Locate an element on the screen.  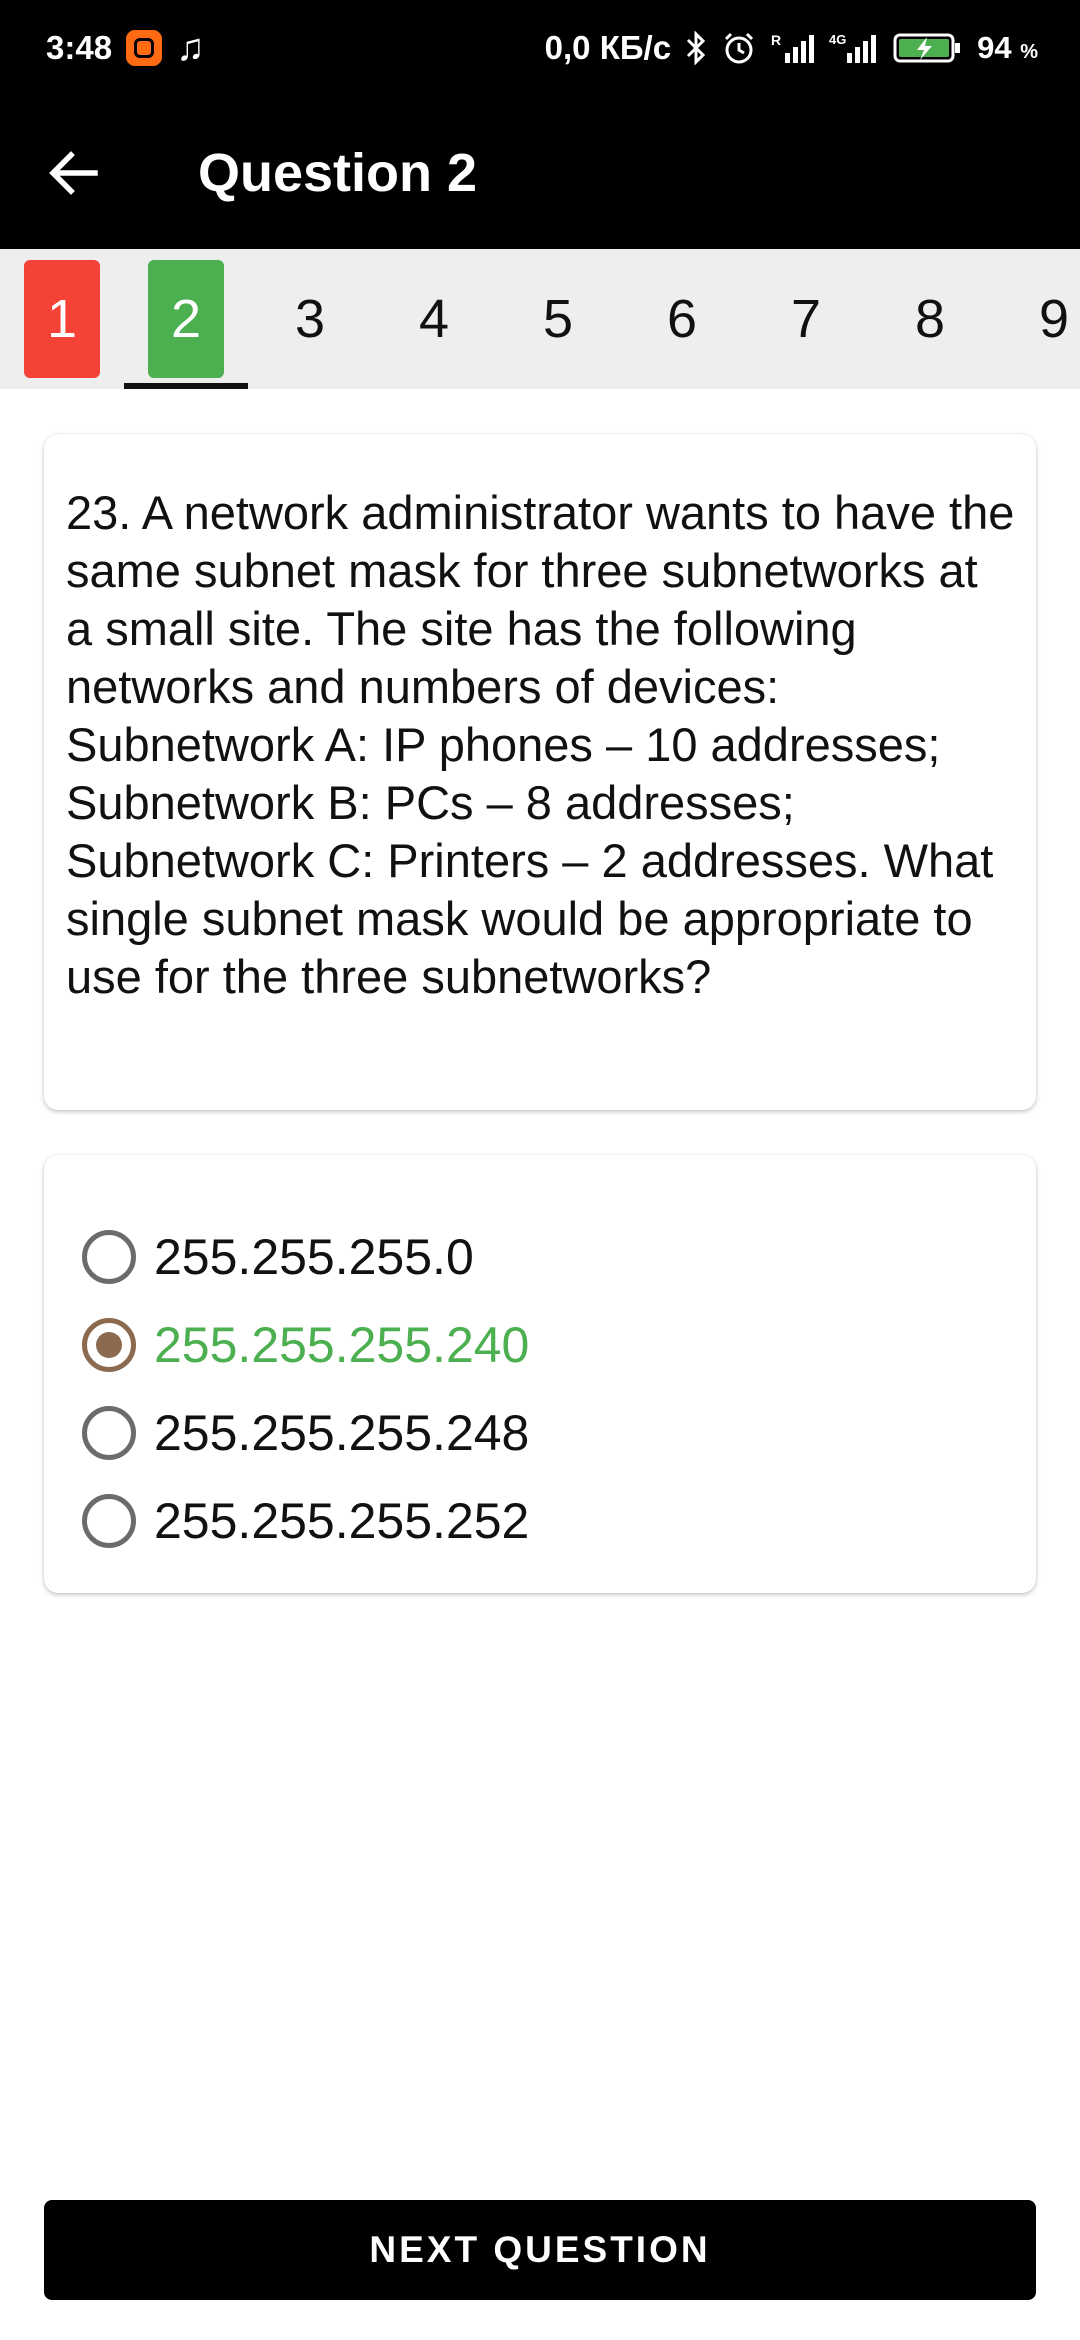
tab-label: 8 is located at coordinates (930, 319).